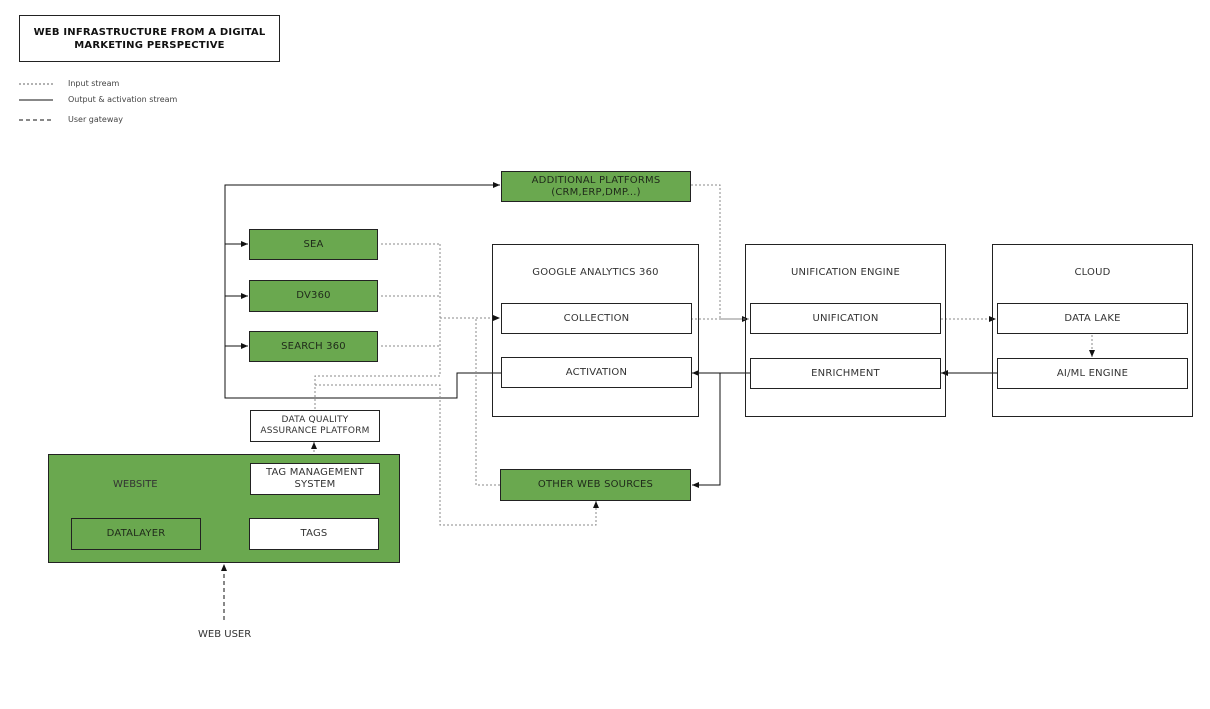 The height and width of the screenshot is (709, 1210). What do you see at coordinates (95, 119) in the screenshot?
I see `legend-user-gateway: User gateway` at bounding box center [95, 119].